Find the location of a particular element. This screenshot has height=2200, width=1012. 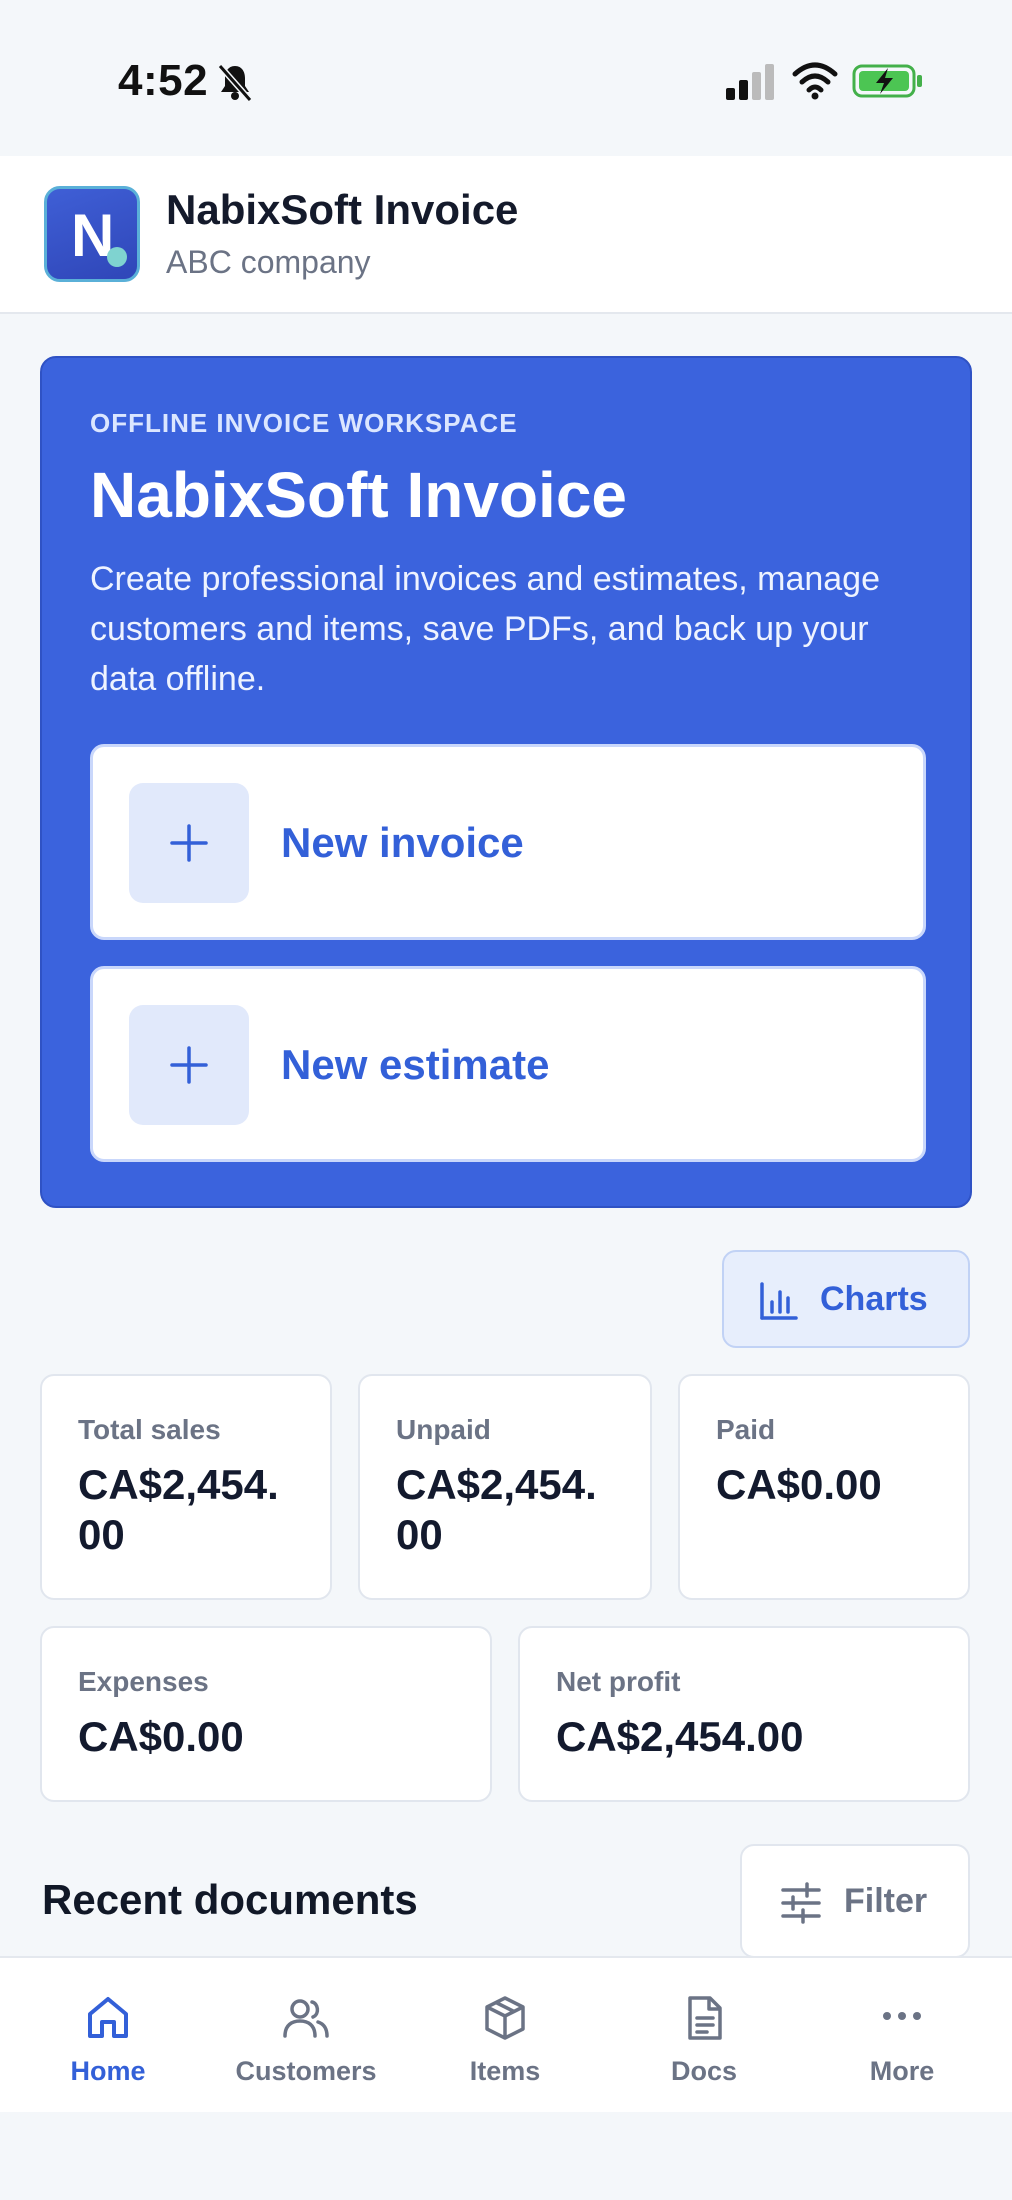

nav-label-docs: Docs is located at coordinates (704, 2071).